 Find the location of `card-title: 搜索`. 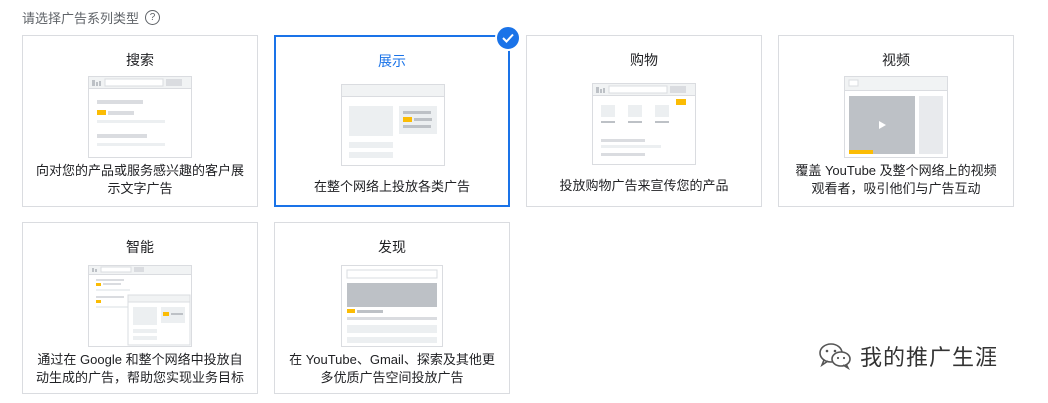

card-title: 搜索 is located at coordinates (140, 60).